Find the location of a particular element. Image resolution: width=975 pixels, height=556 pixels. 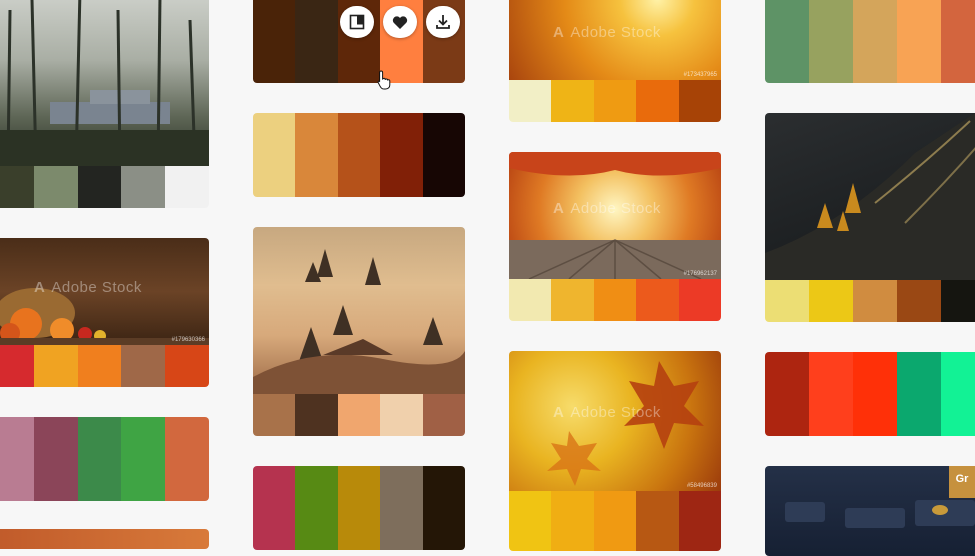

maple-leaves-photo: A Adobe Stock #58496839 is located at coordinates (615, 421).